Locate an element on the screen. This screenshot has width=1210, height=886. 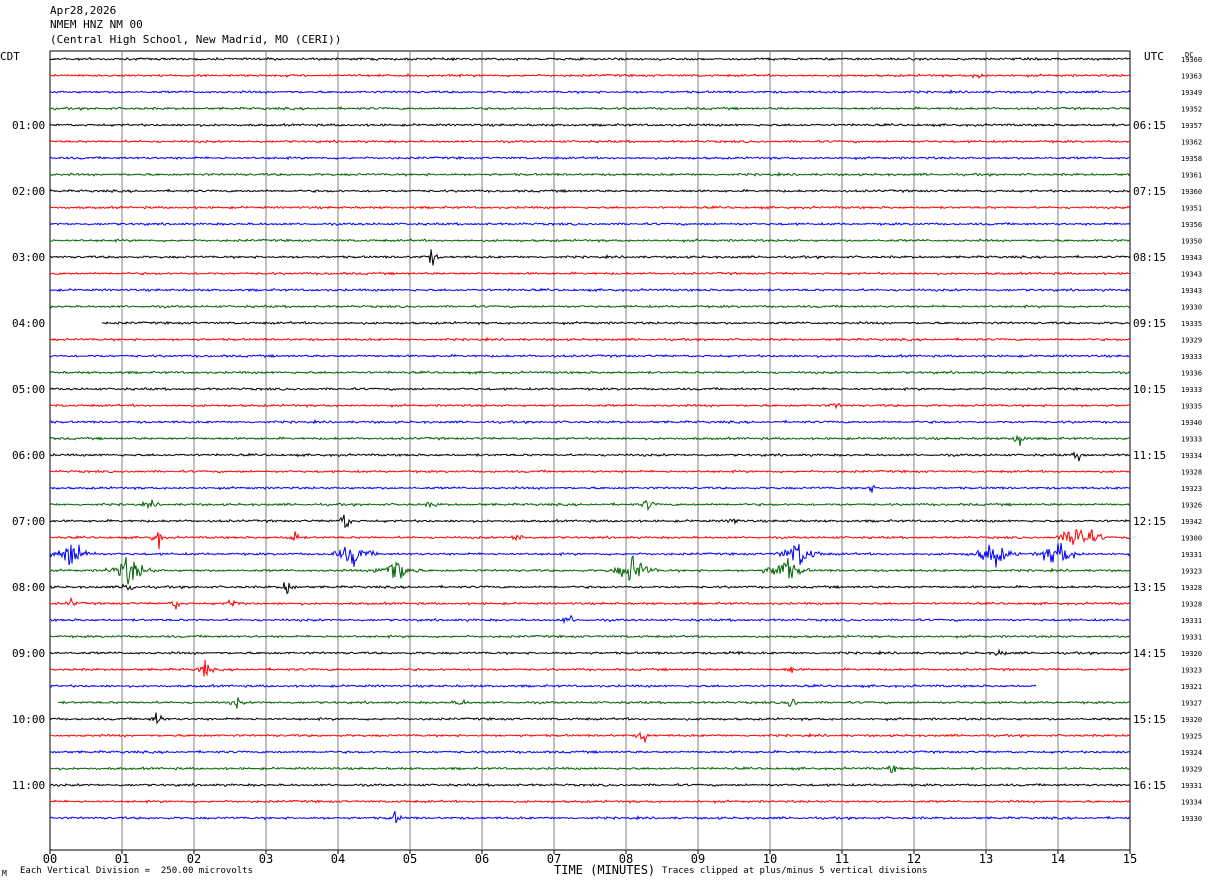
utc-label: 11:15 is located at coordinates (1149, 455).